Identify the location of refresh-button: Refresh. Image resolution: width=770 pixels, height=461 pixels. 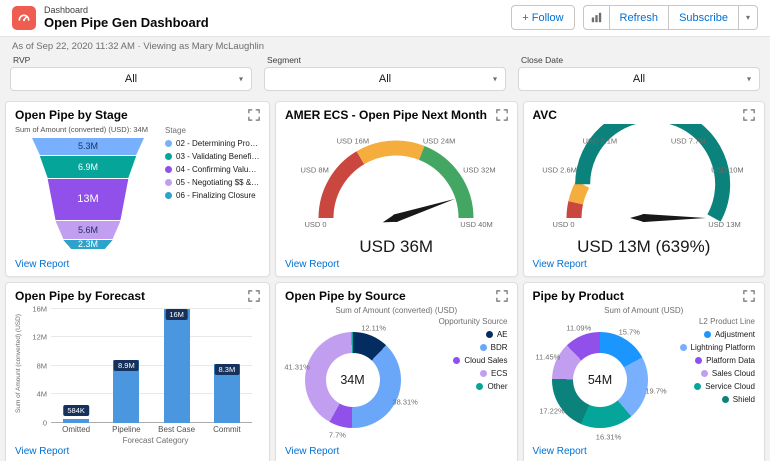
(639, 18).